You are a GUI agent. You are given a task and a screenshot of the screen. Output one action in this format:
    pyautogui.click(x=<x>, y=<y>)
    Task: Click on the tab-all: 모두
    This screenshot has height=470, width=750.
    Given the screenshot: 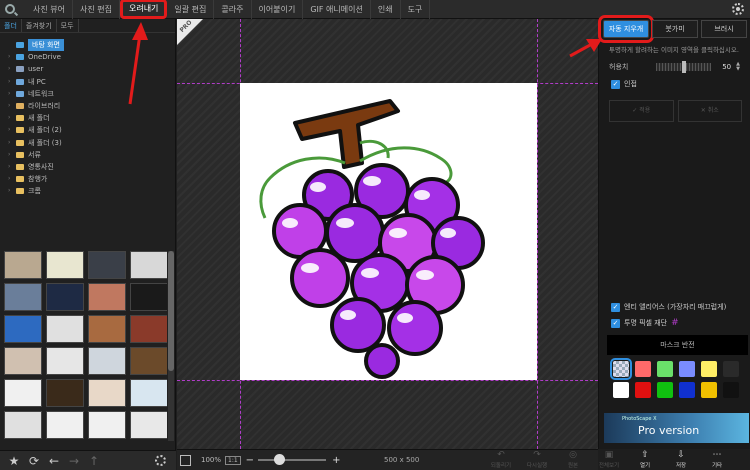 What is the action you would take?
    pyautogui.click(x=68, y=25)
    